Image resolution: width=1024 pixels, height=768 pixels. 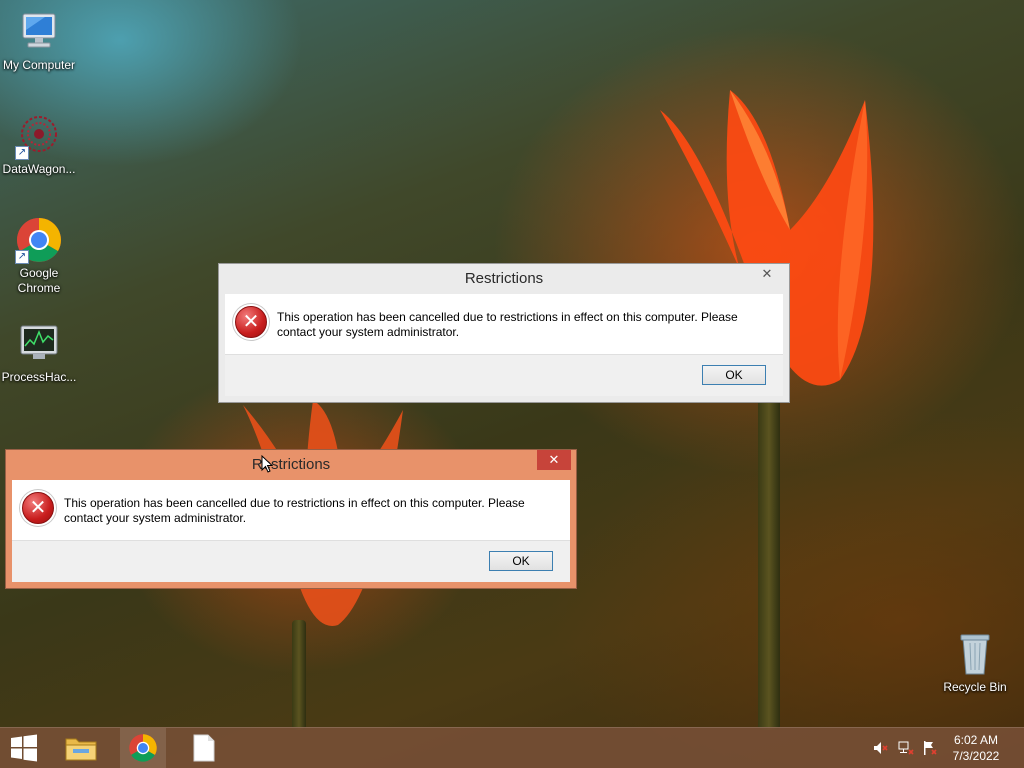 I want to click on taskbar: 6:02 AM 7/3/2022, so click(x=512, y=747).